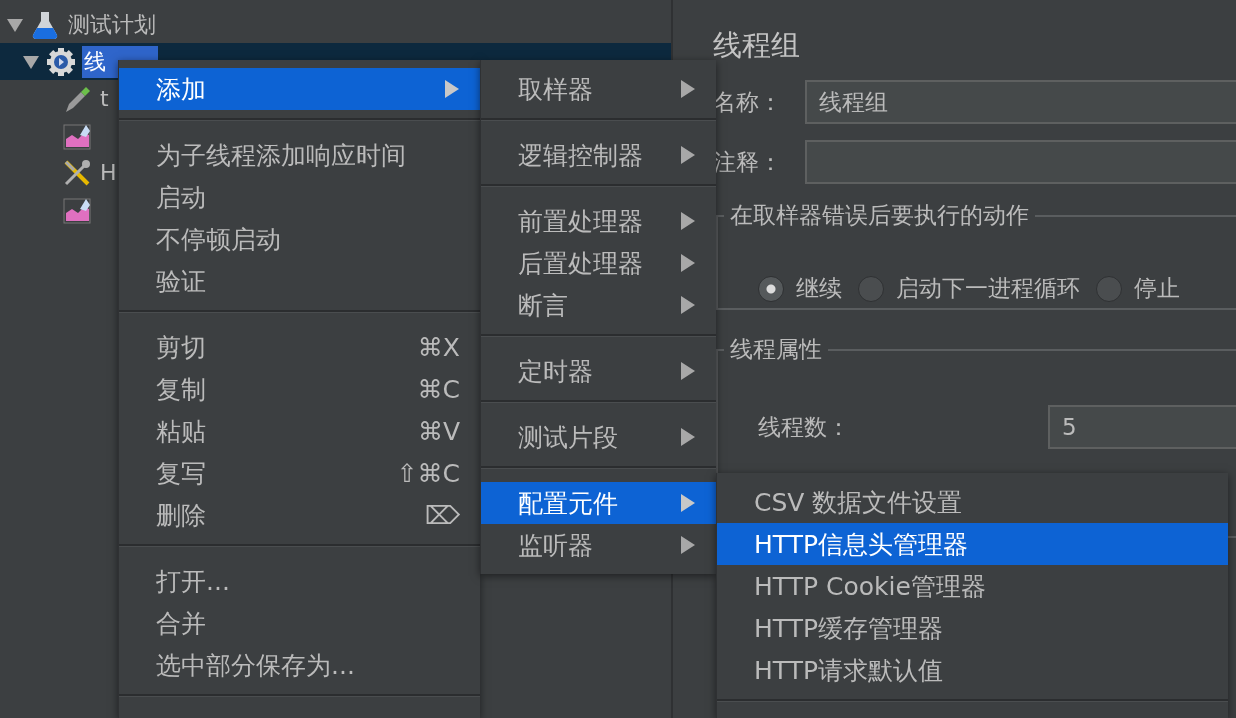 The image size is (1236, 718). I want to click on menu-item: 剪切 ⌘X, so click(299, 347).